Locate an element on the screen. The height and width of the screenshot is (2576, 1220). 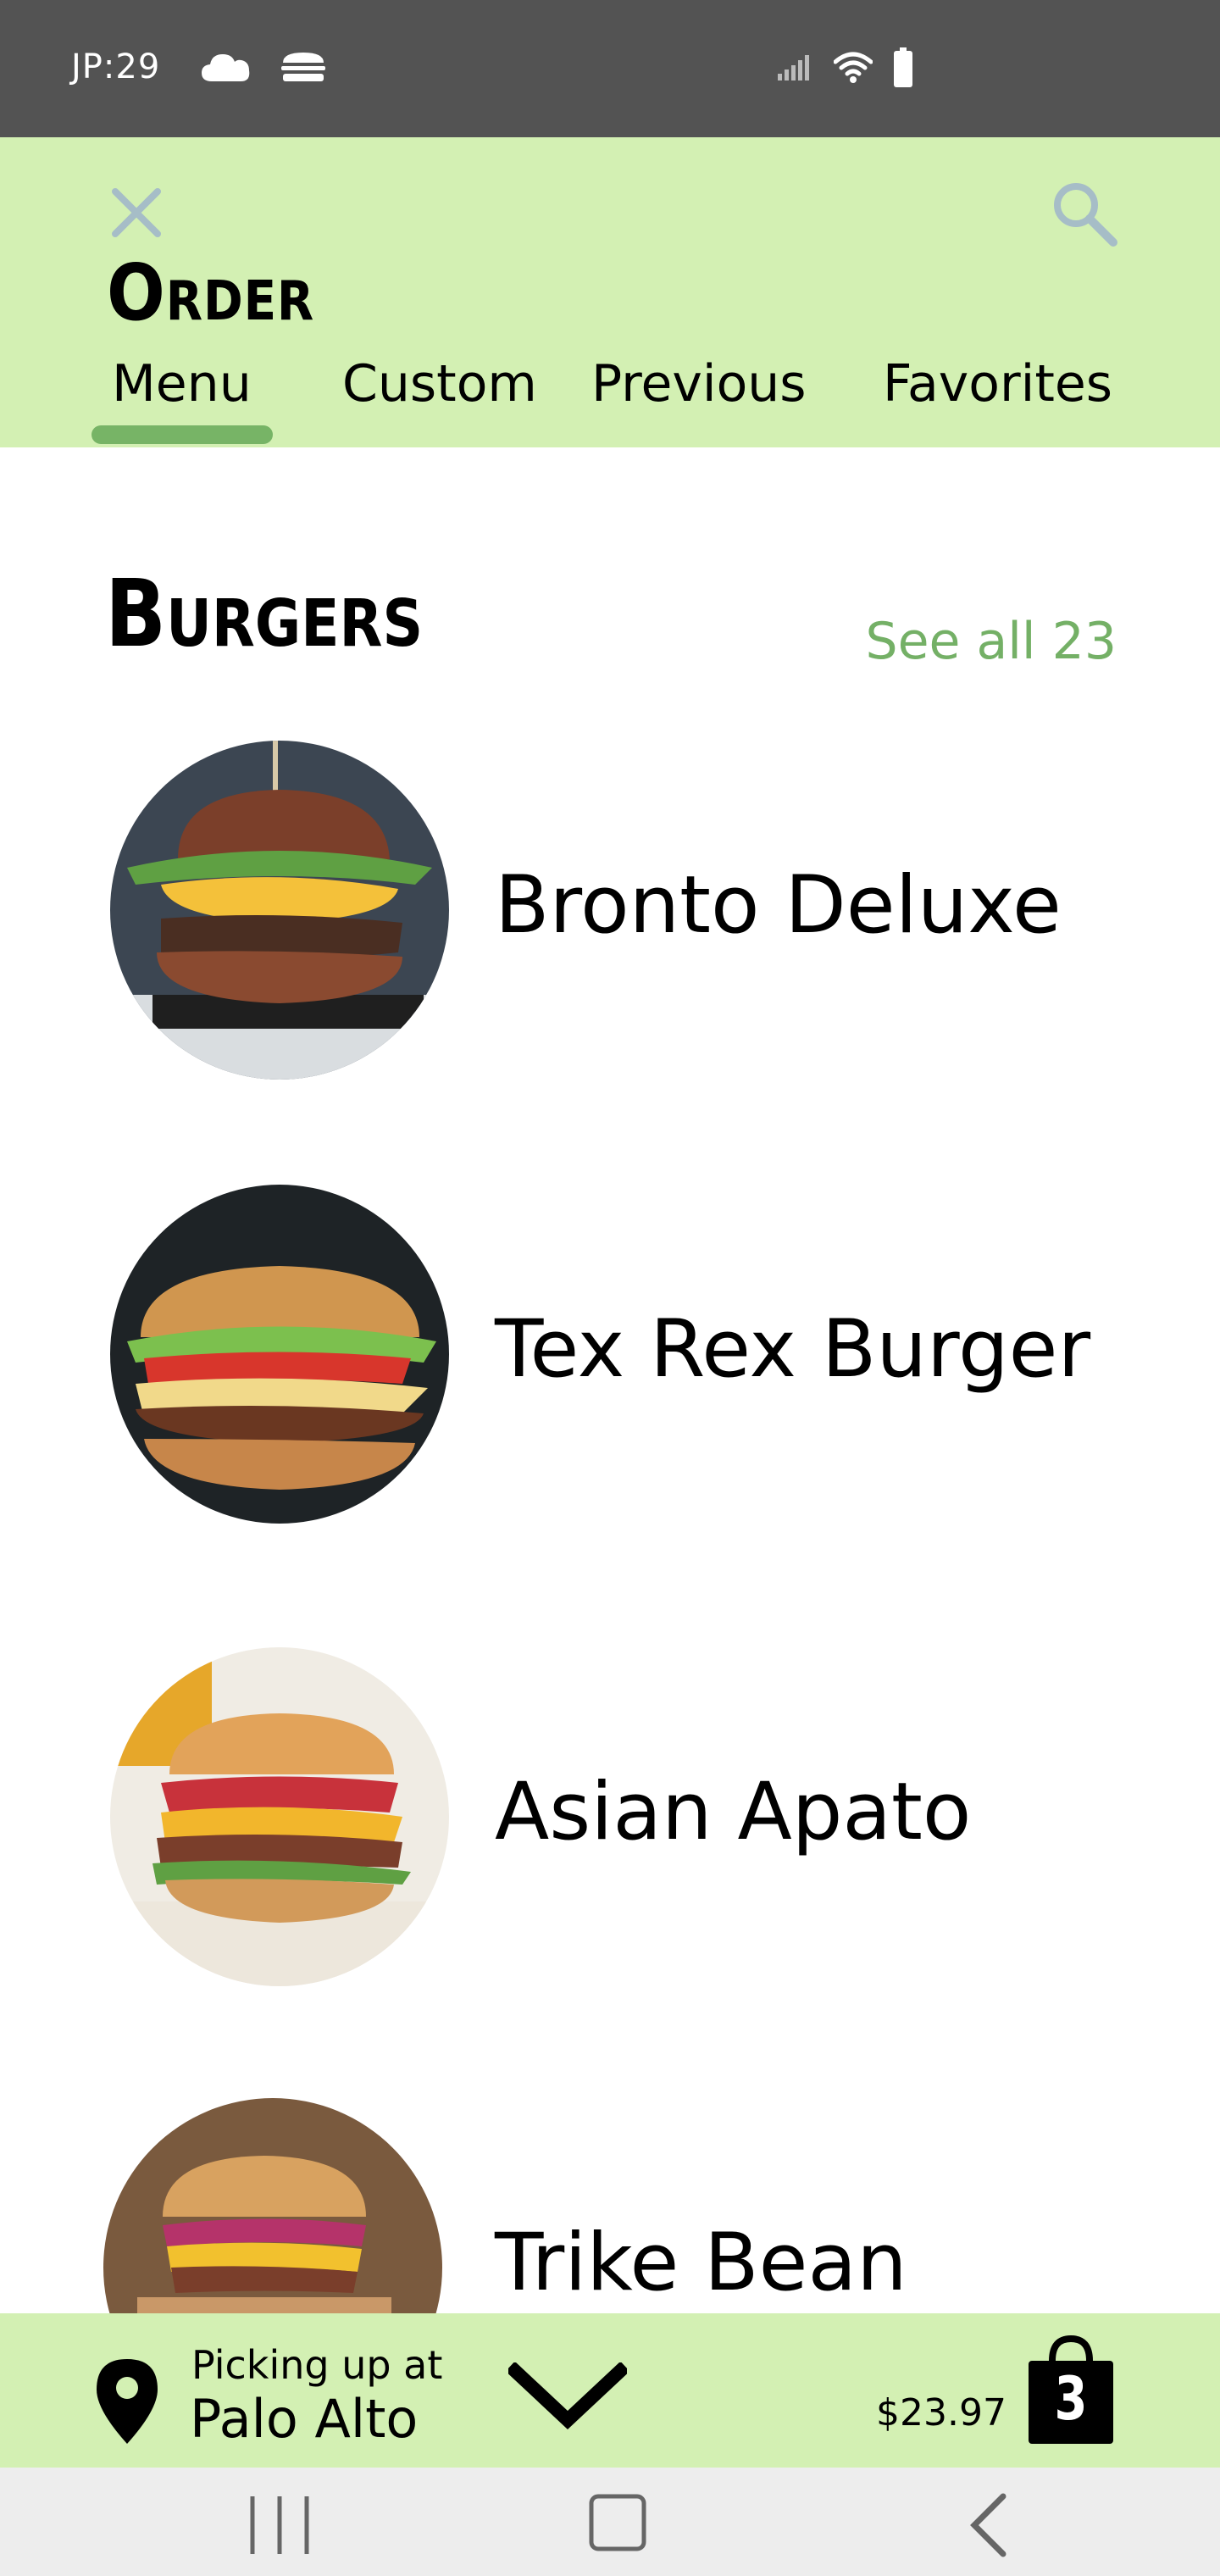
pickup-label: Picking up at is located at coordinates (317, 2365).